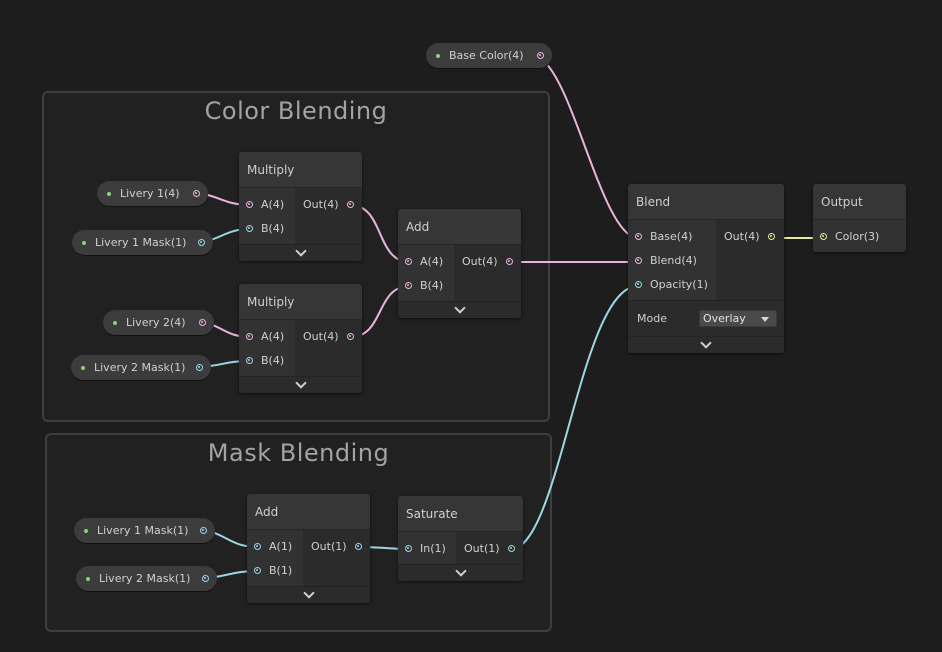 The width and height of the screenshot is (942, 652). I want to click on input-slot-in: In(1), so click(427, 548).